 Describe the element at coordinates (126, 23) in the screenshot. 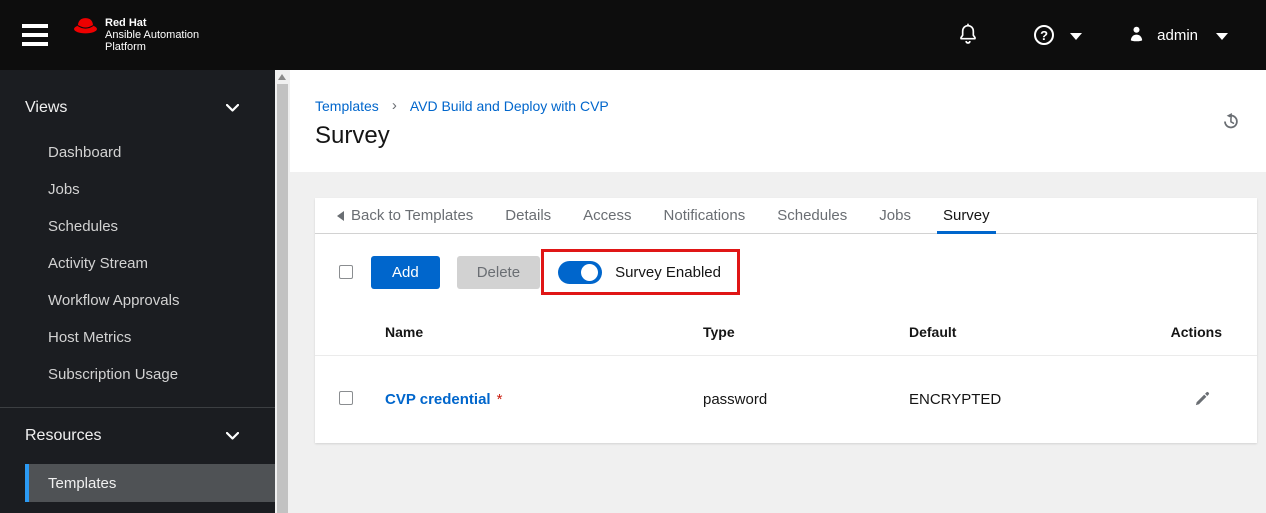

I see `brand-line1: Red Hat` at that location.